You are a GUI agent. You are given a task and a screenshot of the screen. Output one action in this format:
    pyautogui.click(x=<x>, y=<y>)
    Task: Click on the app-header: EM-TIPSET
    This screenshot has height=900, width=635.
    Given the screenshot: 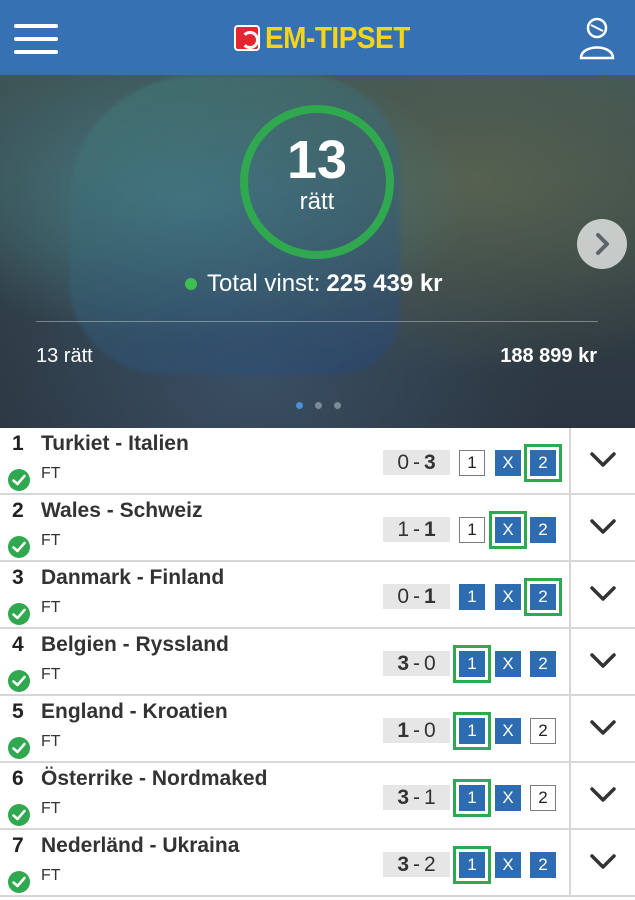 What is the action you would take?
    pyautogui.click(x=317, y=37)
    